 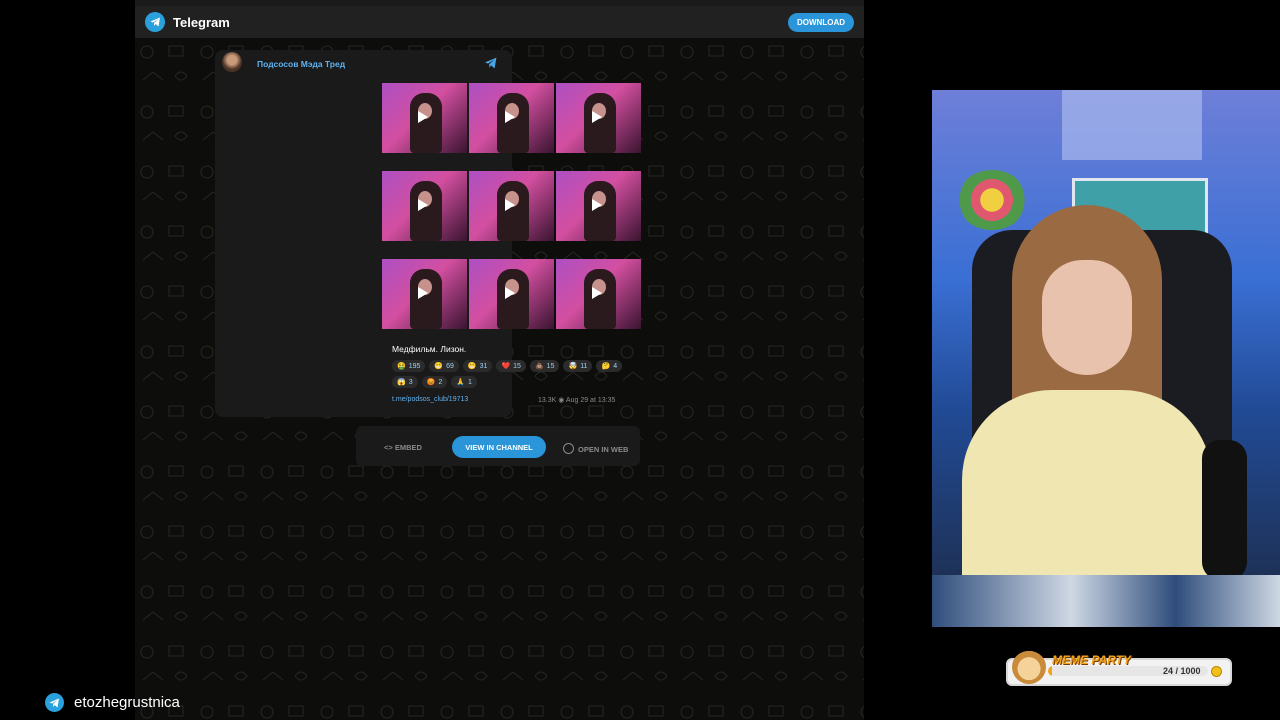 I want to click on telegram-plane-icon, so click(x=491, y=63).